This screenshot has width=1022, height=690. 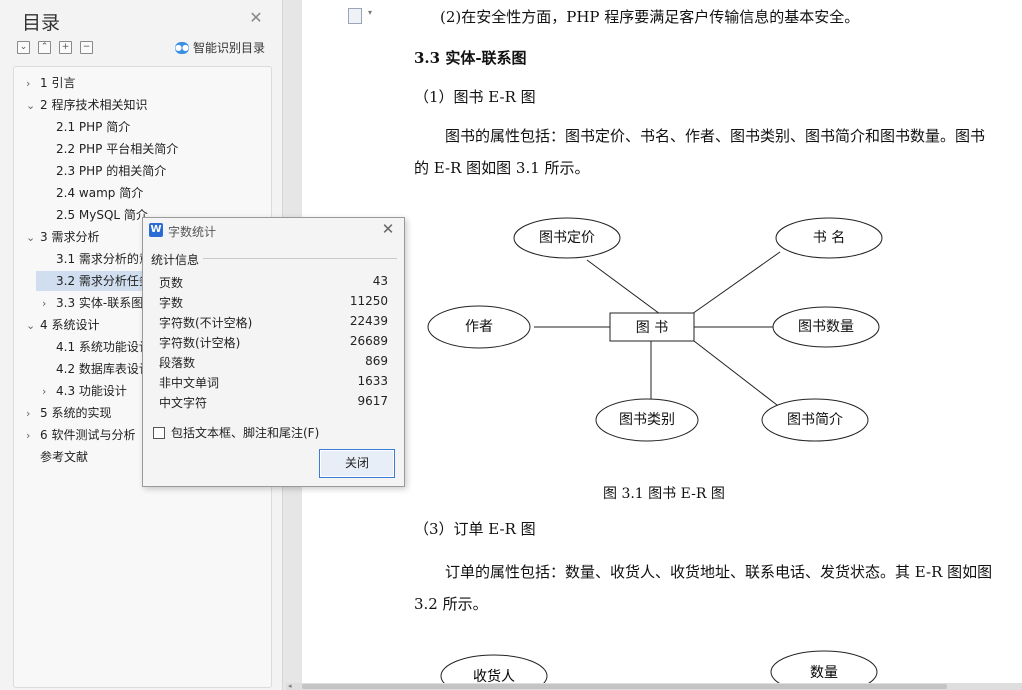 I want to click on stat-label: 页数, so click(x=171, y=283).